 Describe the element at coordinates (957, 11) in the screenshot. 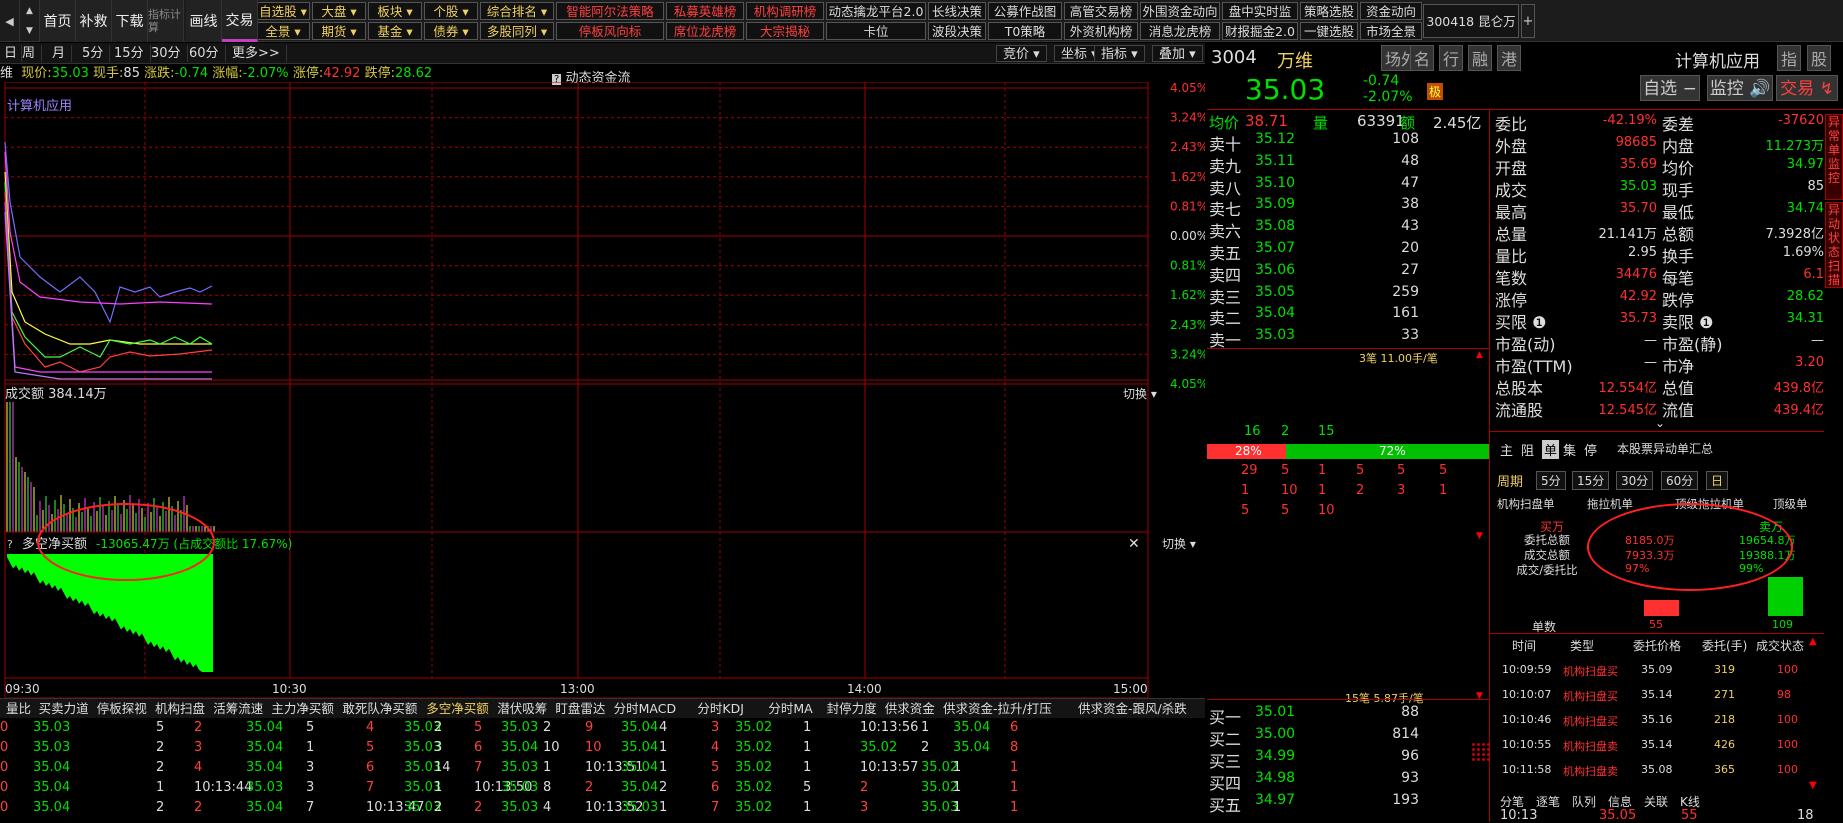

I see `menu-row1-9: 长线决策` at that location.